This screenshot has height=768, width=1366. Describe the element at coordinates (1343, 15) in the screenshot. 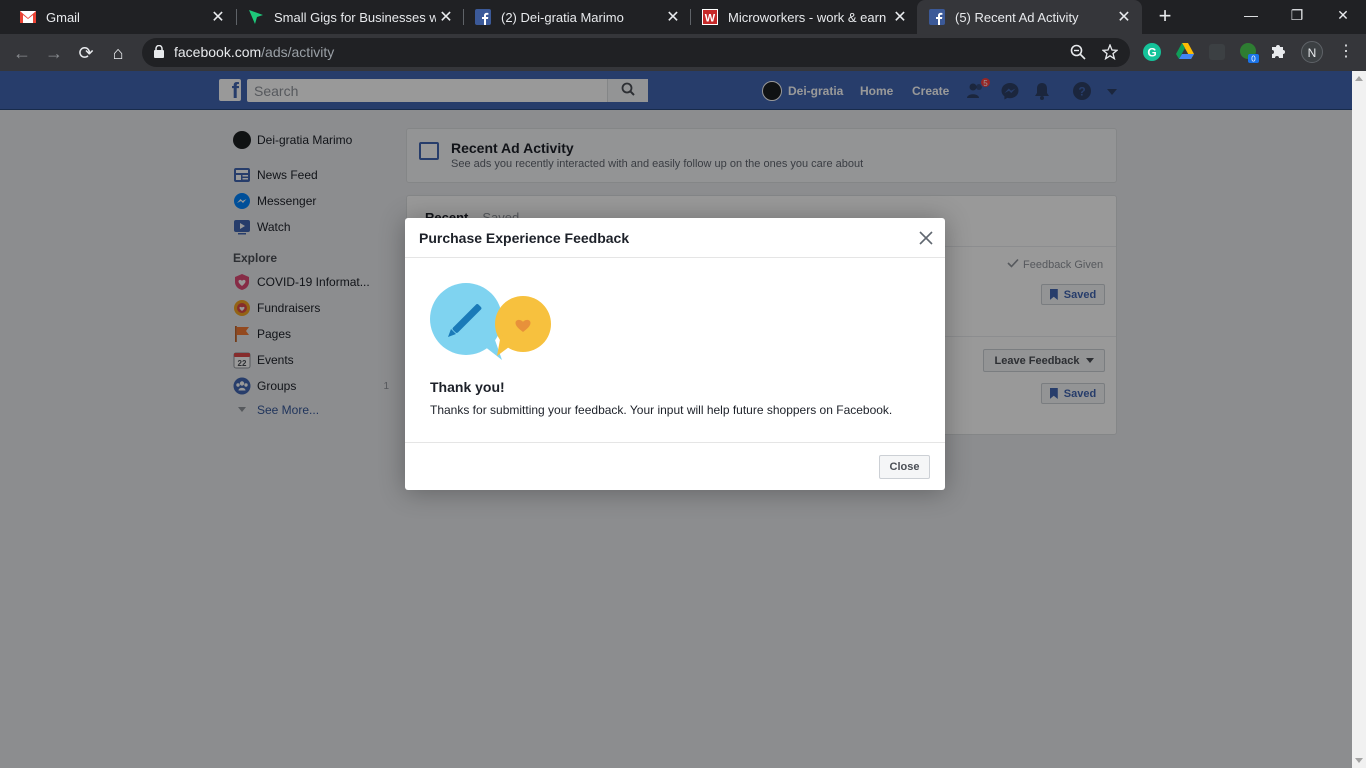

I see `close-window-button: ✕` at that location.